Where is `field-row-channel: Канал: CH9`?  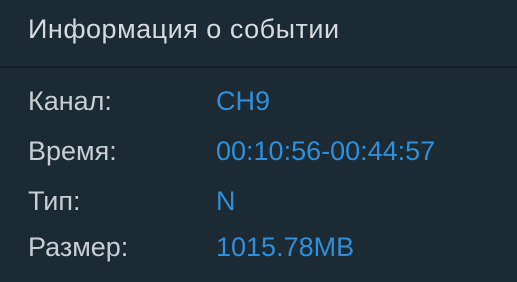 field-row-channel: Канал: CH9 is located at coordinates (258, 106).